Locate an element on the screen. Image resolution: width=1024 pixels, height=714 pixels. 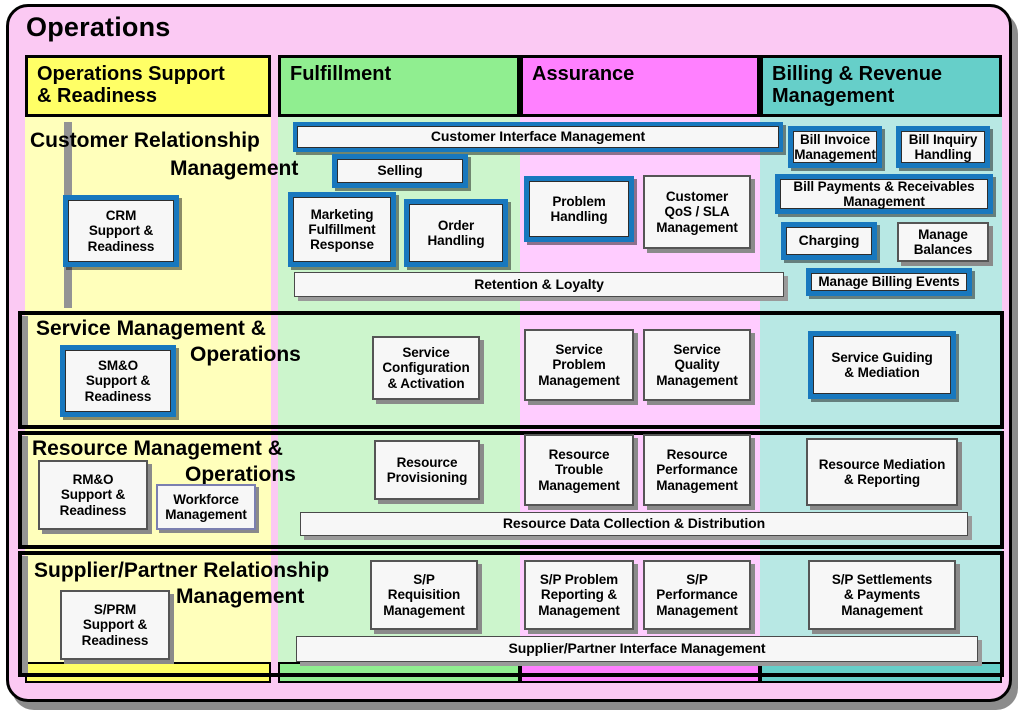
box-resource-data-collection-distribution-label: Resource Data Collection & Distribution is located at coordinates (634, 523).